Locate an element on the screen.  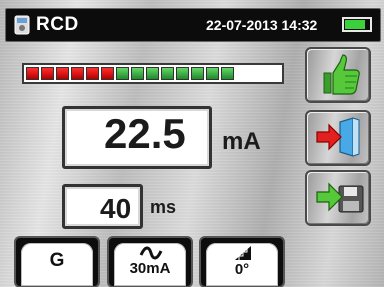
level-bar is located at coordinates (153, 73).